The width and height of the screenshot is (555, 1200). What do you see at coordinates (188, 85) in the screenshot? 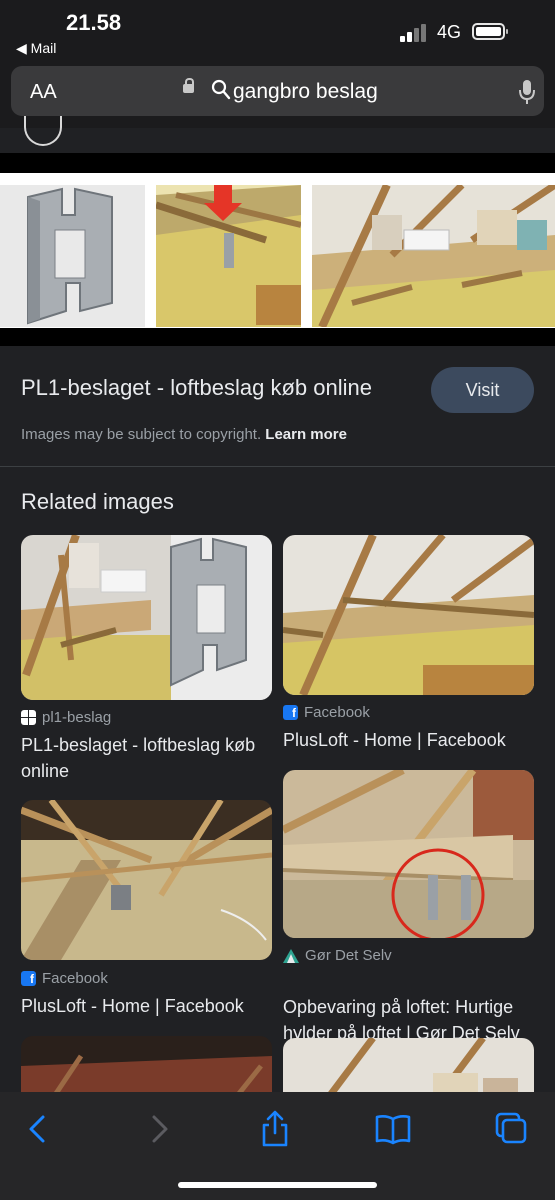
I see `lock-icon` at bounding box center [188, 85].